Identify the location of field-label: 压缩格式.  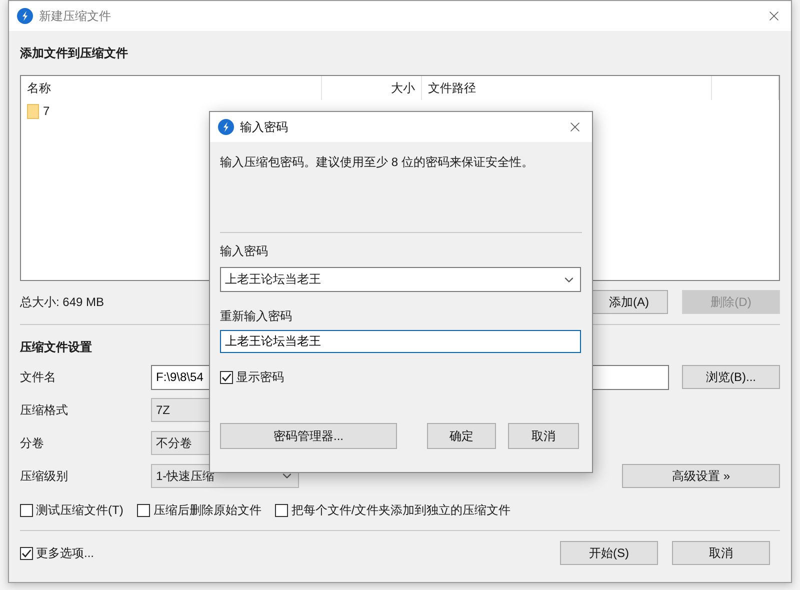
(44, 410).